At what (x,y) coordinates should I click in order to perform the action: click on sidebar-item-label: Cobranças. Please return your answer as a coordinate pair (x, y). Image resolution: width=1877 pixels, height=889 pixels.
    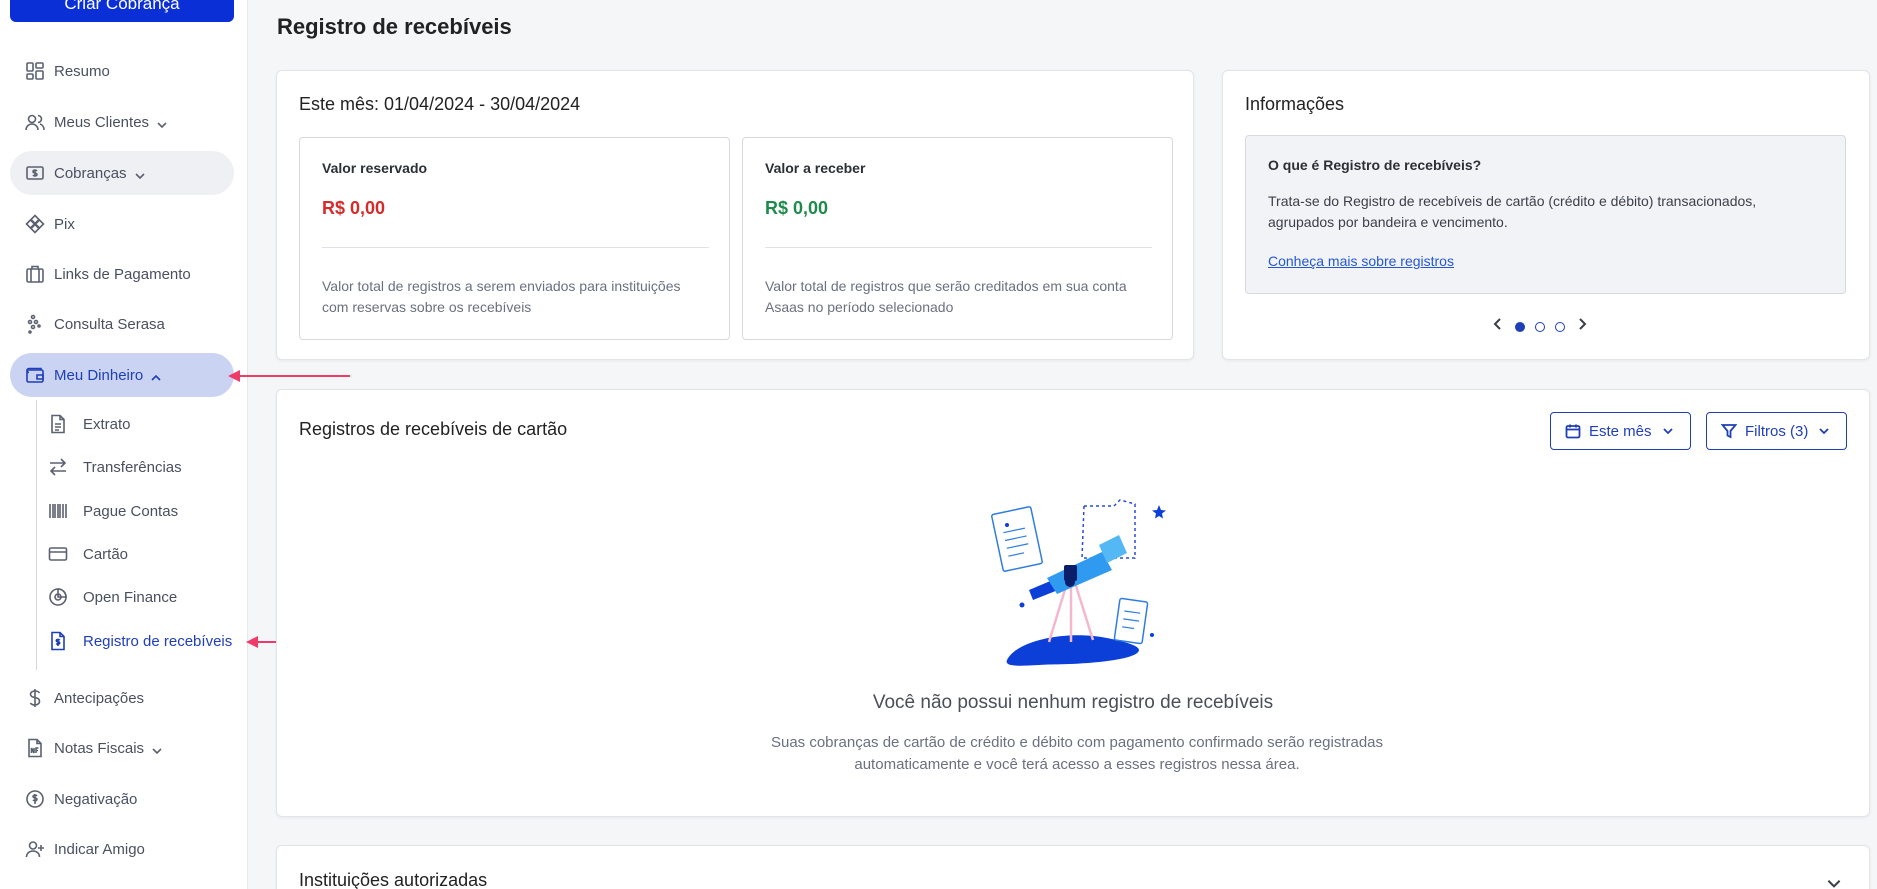
    Looking at the image, I should click on (90, 173).